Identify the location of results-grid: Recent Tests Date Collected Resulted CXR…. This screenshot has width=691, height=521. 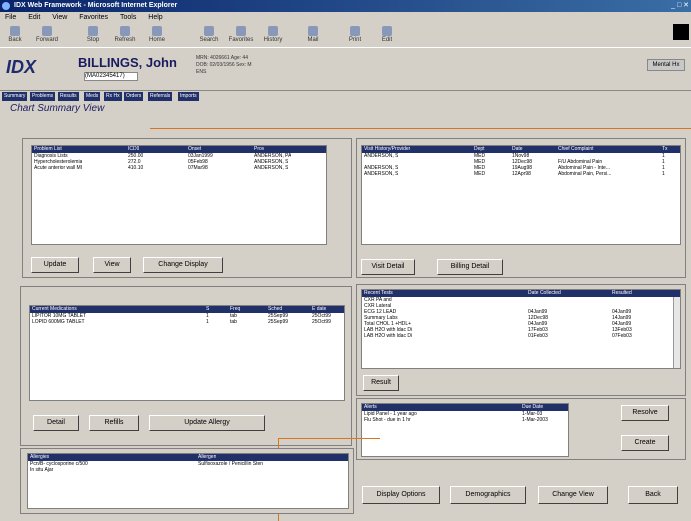
(521, 329).